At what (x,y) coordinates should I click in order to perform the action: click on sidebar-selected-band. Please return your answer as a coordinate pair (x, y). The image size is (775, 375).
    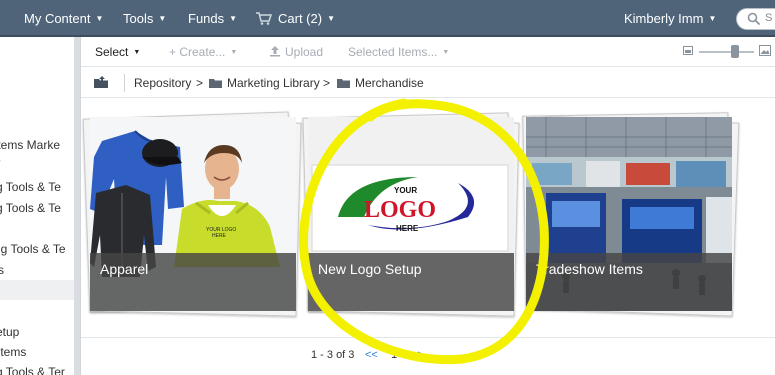
    Looking at the image, I should click on (37, 290).